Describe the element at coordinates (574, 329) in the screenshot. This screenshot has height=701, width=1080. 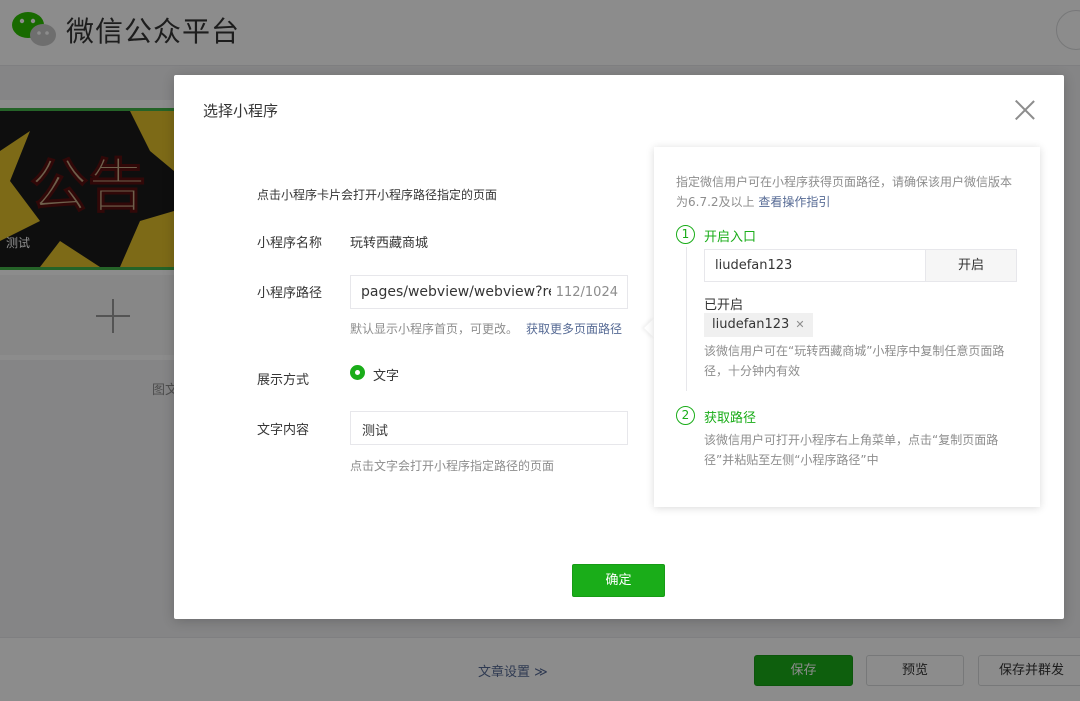
I see `more-paths-link: 获取更多页面路径` at that location.